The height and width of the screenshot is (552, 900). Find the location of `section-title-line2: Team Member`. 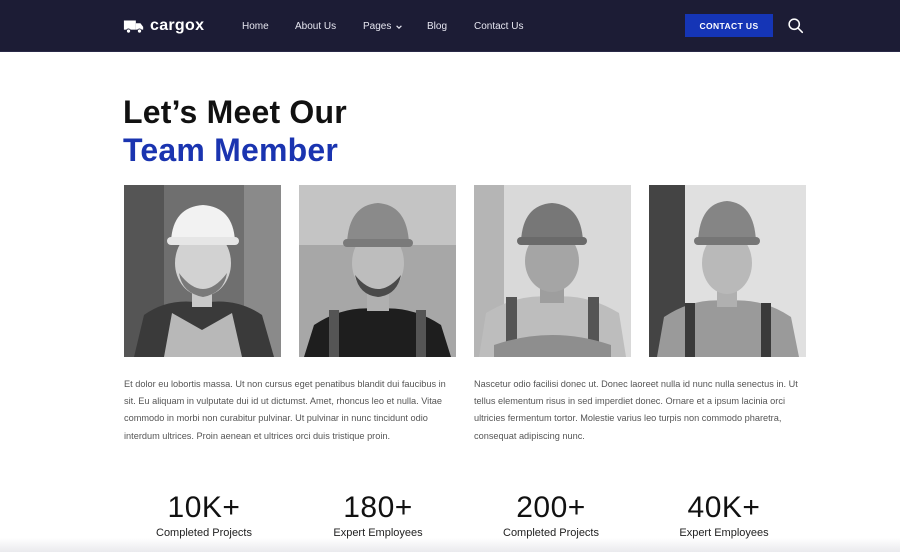

section-title-line2: Team Member is located at coordinates (231, 150).